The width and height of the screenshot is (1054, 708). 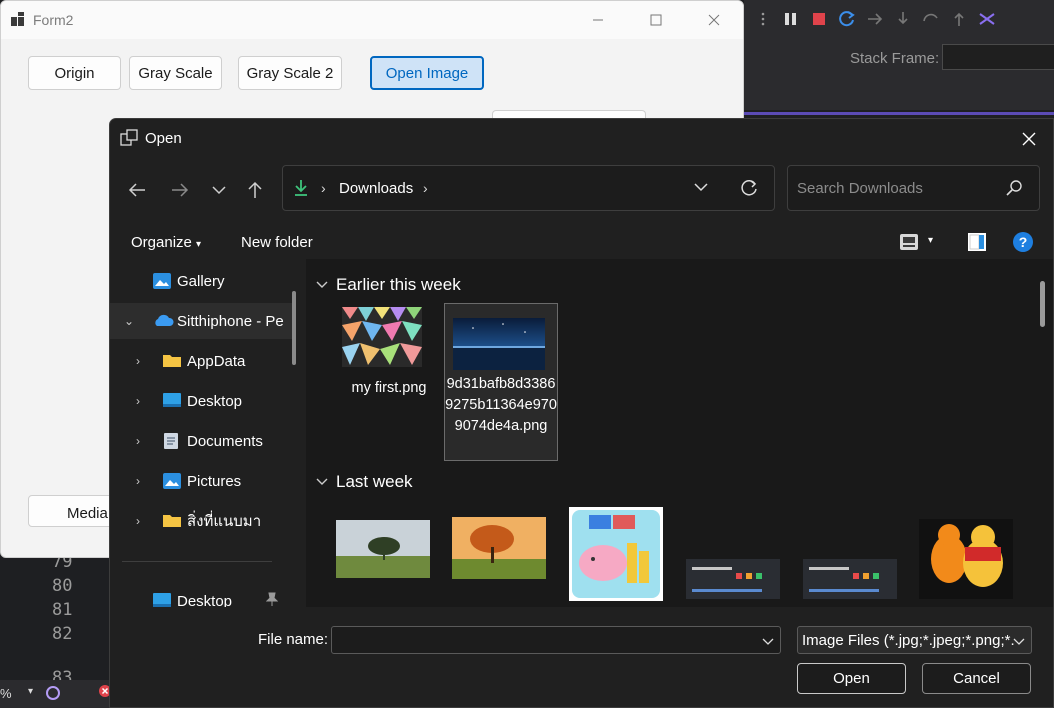 I want to click on sidebar-item-appdata: › AppData, so click(x=201, y=361).